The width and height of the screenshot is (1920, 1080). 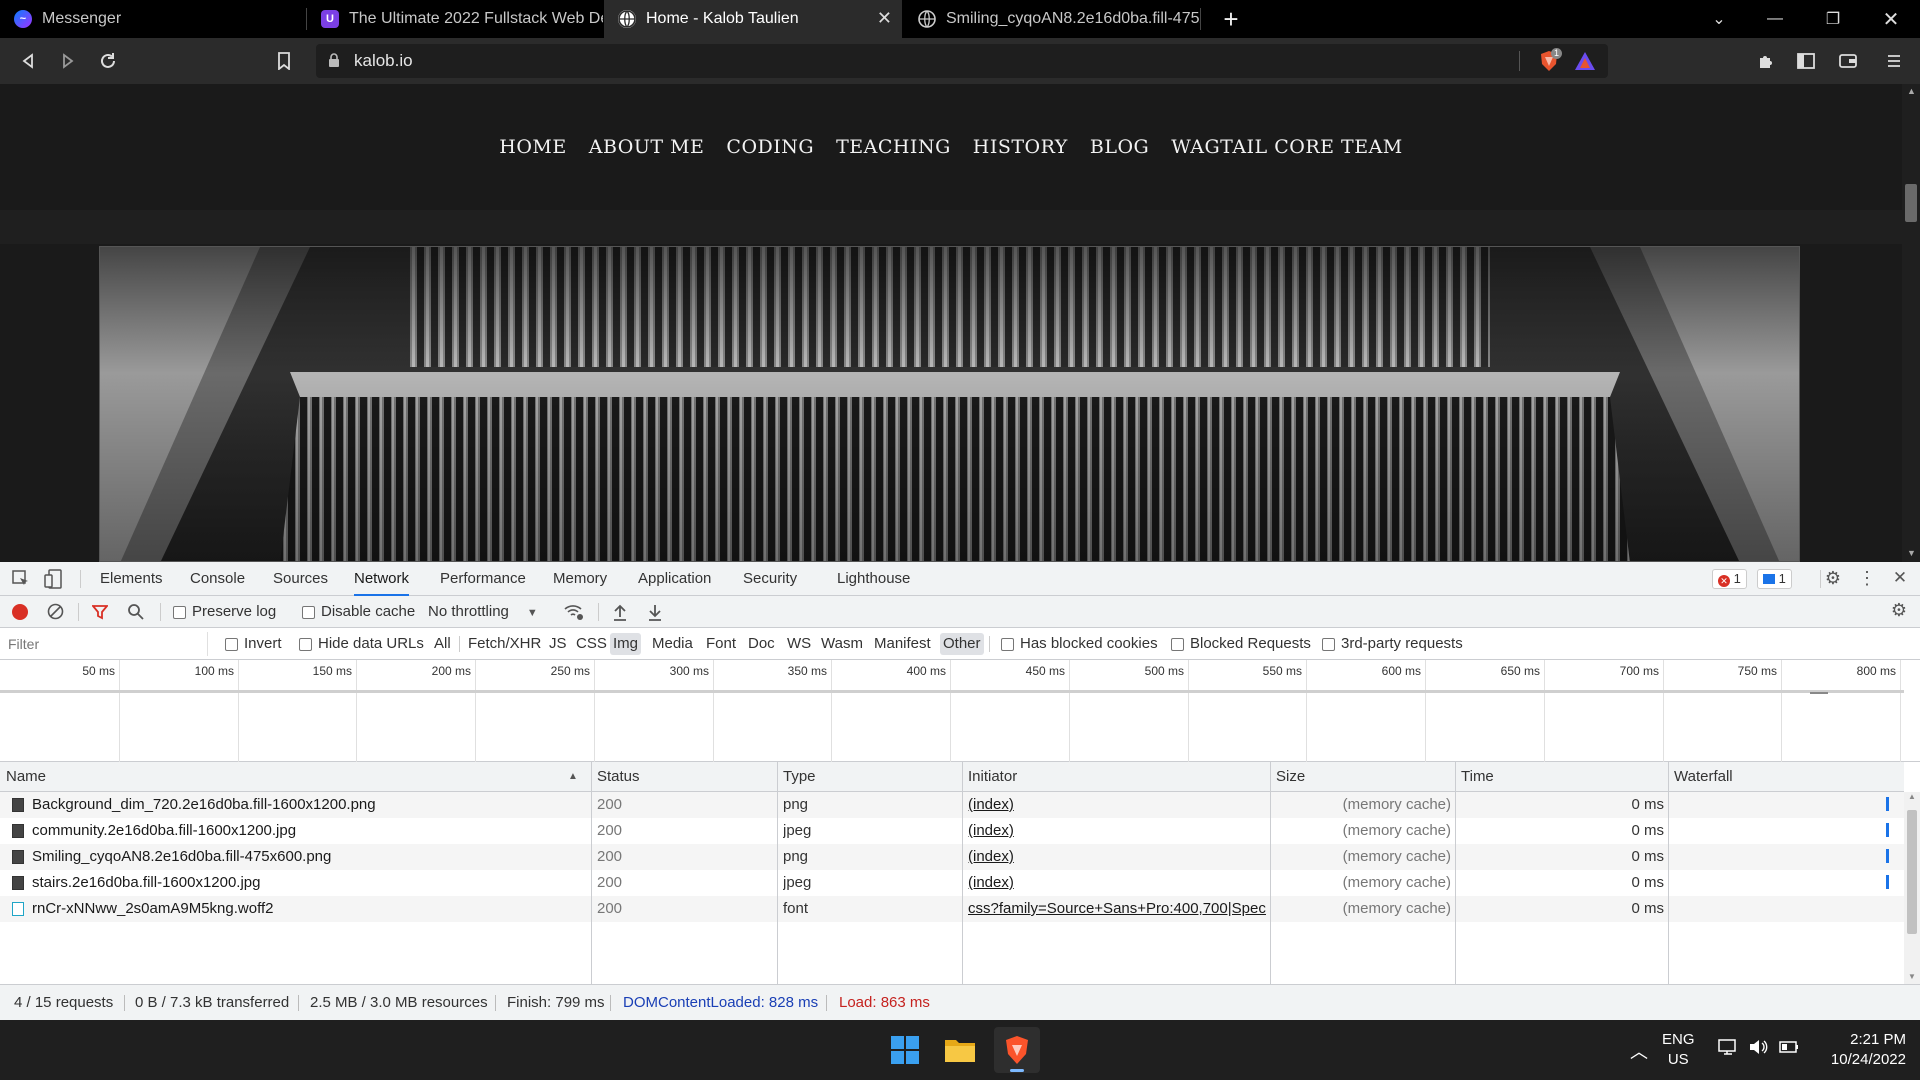 What do you see at coordinates (224, 612) in the screenshot?
I see `preserve-log-option: Preserve log` at bounding box center [224, 612].